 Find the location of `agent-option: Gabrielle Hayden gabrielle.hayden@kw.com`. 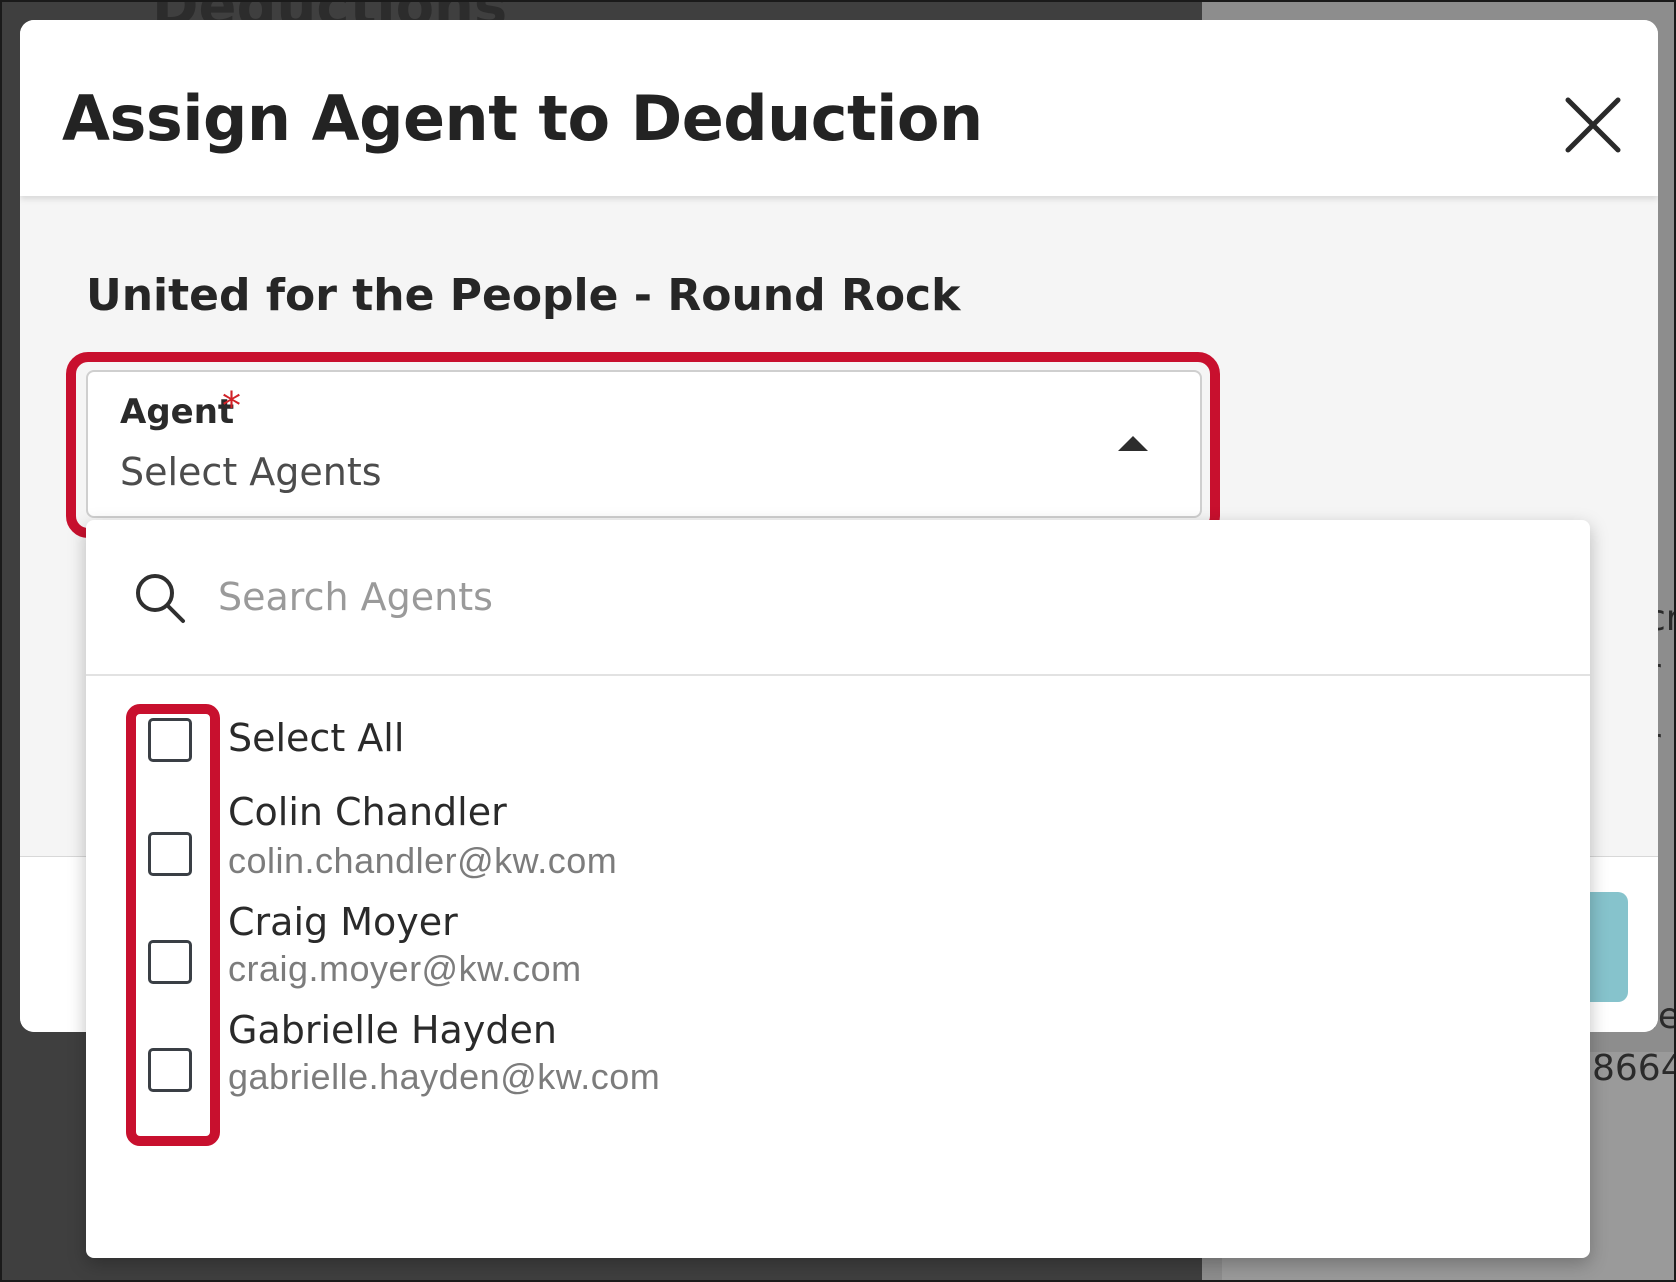

agent-option: Gabrielle Hayden gabrielle.hayden@kw.com is located at coordinates (838, 1062).